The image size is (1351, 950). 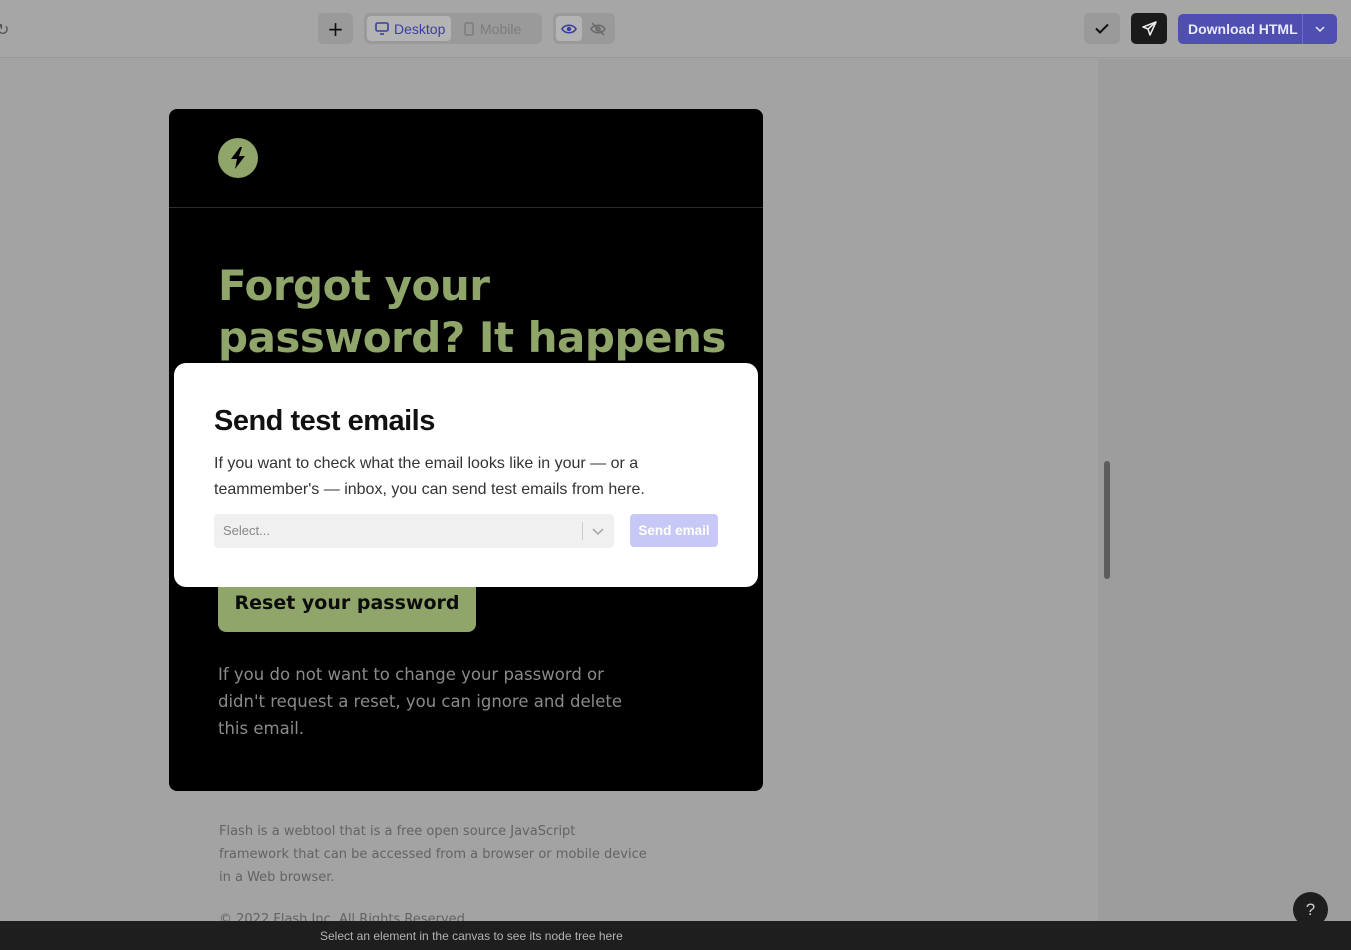 I want to click on top-toolbar: ↻ + Desktop Mobile Download HTML, so click(x=675, y=29).